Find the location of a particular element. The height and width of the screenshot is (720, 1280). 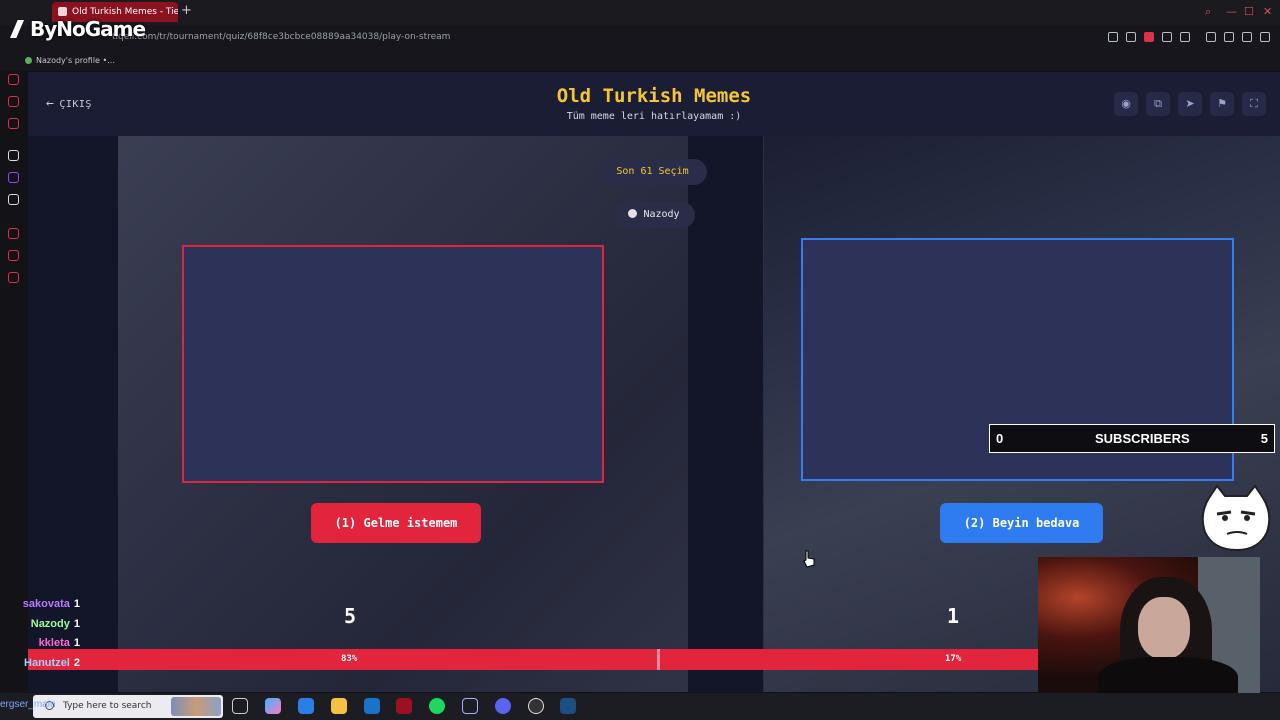

settings-icon is located at coordinates (13, 277).